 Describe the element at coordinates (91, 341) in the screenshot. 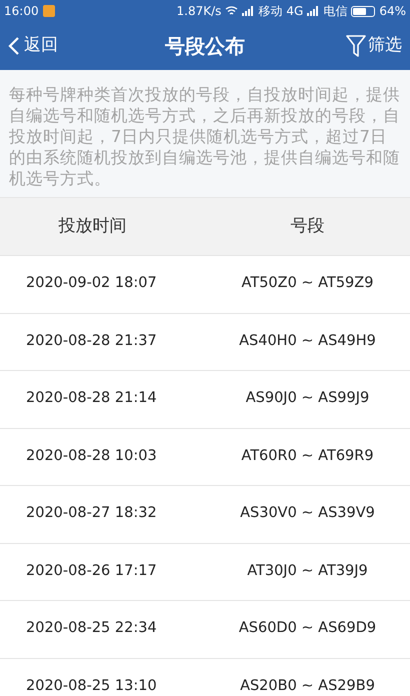

I see `table-cell-text: 2020-08-28 21:37` at that location.